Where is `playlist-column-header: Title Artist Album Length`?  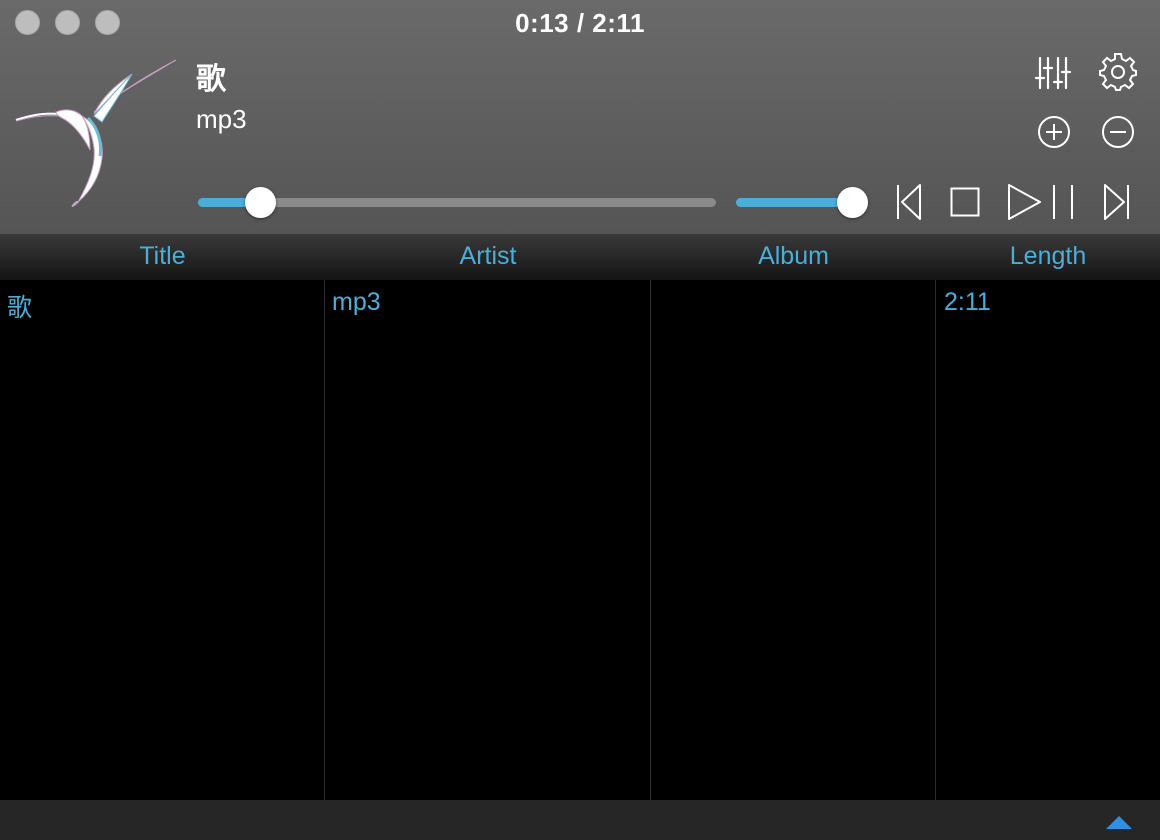
playlist-column-header: Title Artist Album Length is located at coordinates (580, 257).